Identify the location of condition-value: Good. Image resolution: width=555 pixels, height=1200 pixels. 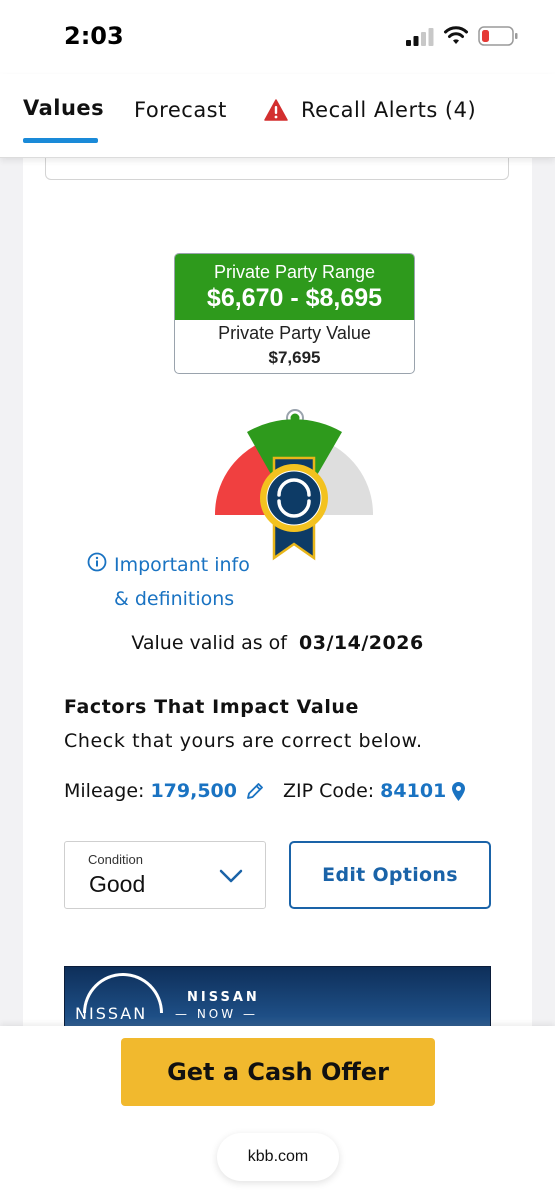
(117, 884).